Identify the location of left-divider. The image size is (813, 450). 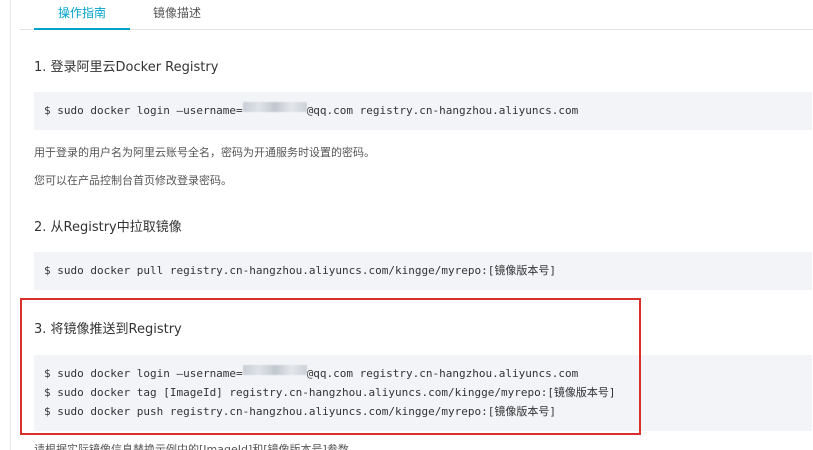
(10, 225).